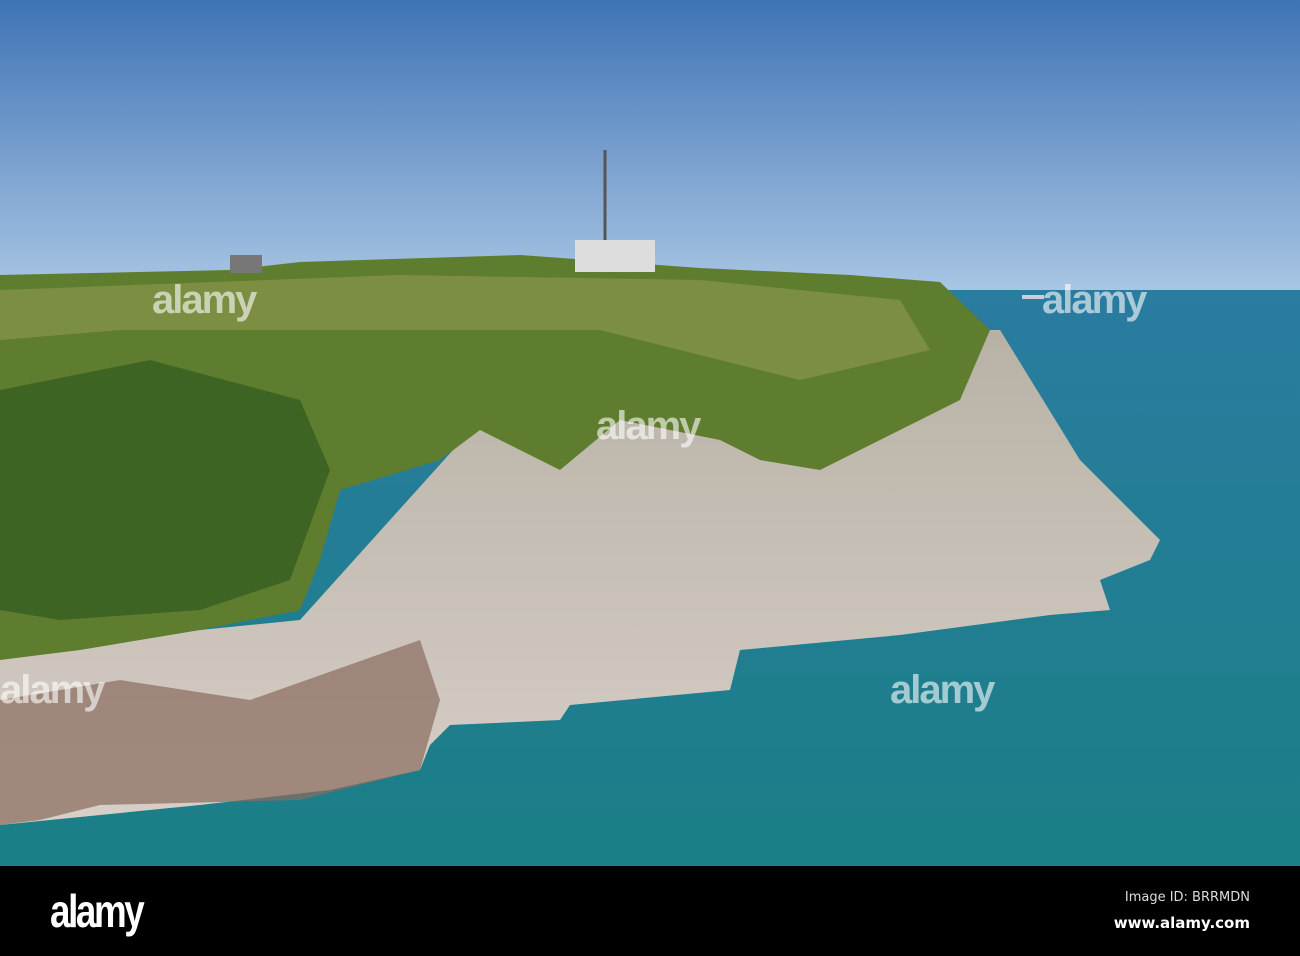  What do you see at coordinates (1033, 297) in the screenshot?
I see `ship` at bounding box center [1033, 297].